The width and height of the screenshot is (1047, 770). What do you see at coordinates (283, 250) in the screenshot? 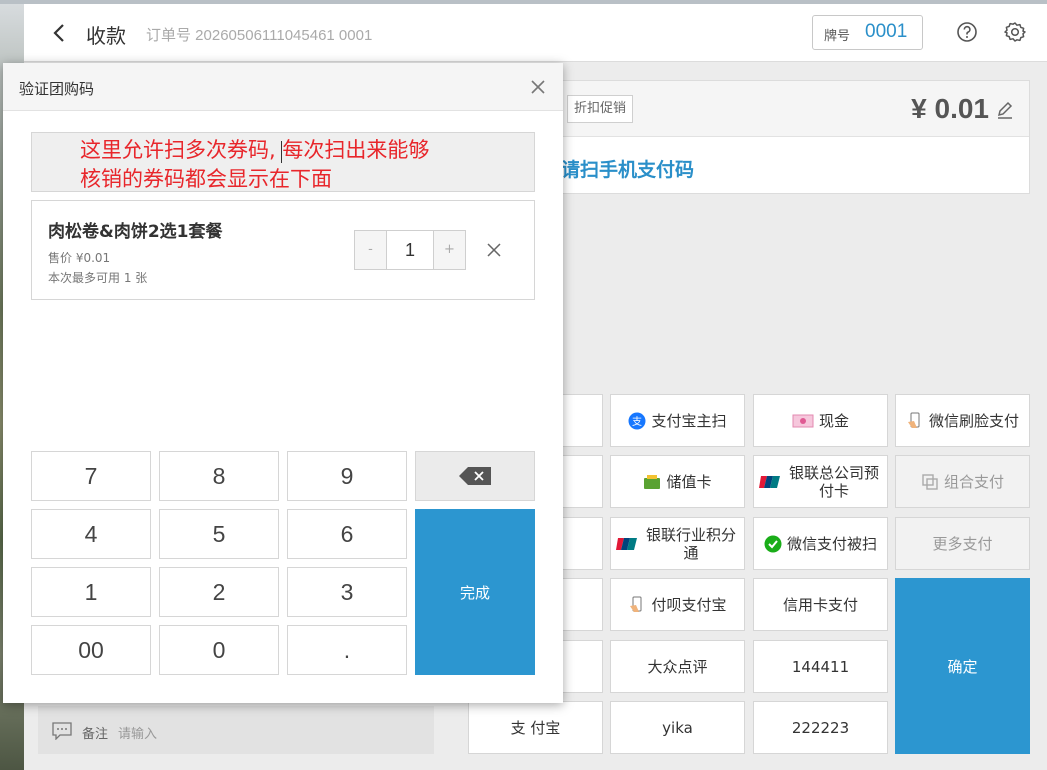
I see `coupon-item: 肉松卷&肉饼2选1套餐 售价 ¥0.01 本次最多可用 1 张 - 1 +` at bounding box center [283, 250].